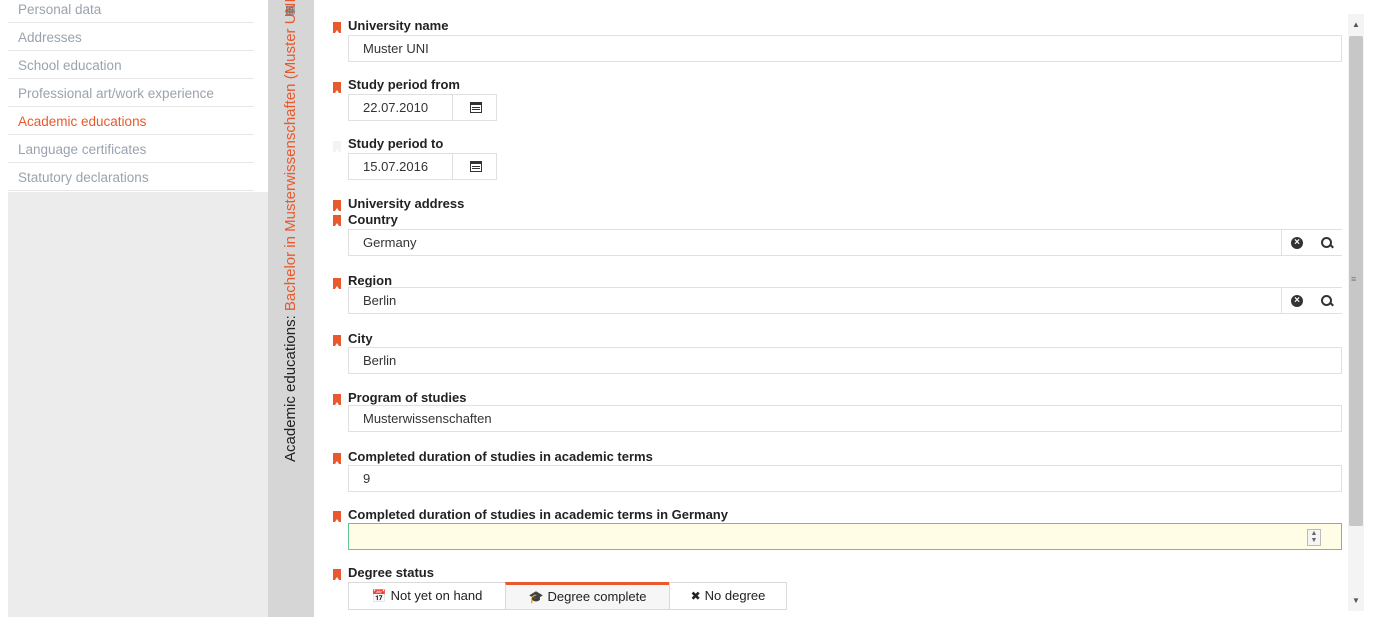 Image resolution: width=1376 pixels, height=617 pixels. What do you see at coordinates (396, 166) in the screenshot?
I see `study-to-value: 15.07.2016` at bounding box center [396, 166].